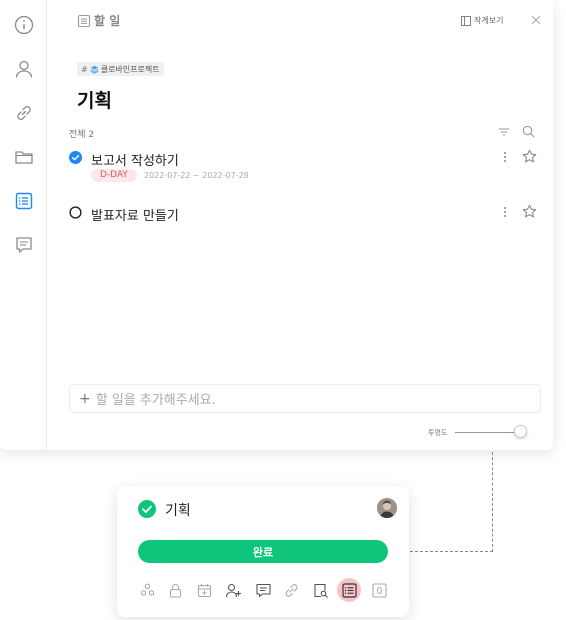 Image resolution: width=566 pixels, height=620 pixels. Describe the element at coordinates (320, 590) in the screenshot. I see `search-doc-icon` at that location.